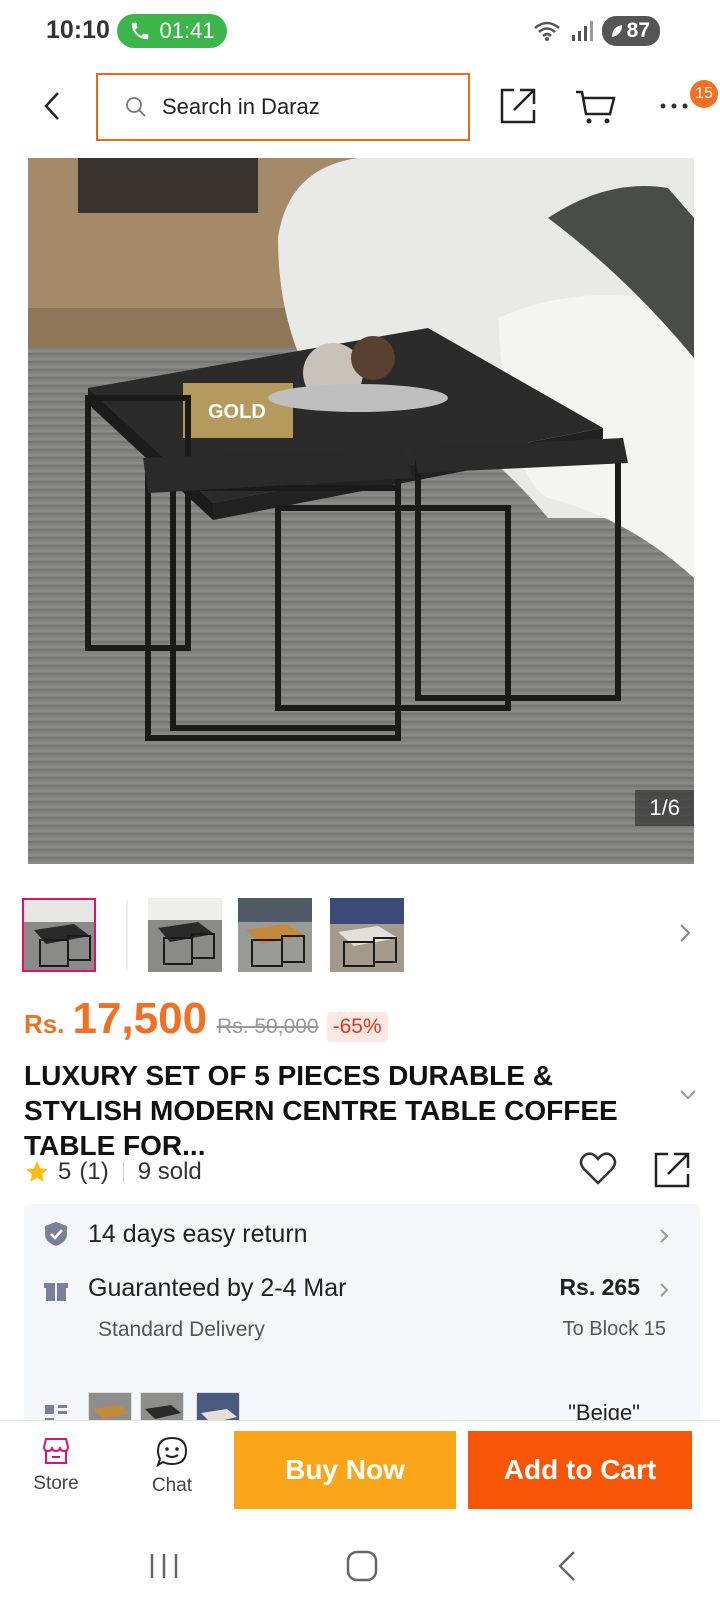  What do you see at coordinates (172, 1485) in the screenshot?
I see `chat-label: Chat` at bounding box center [172, 1485].